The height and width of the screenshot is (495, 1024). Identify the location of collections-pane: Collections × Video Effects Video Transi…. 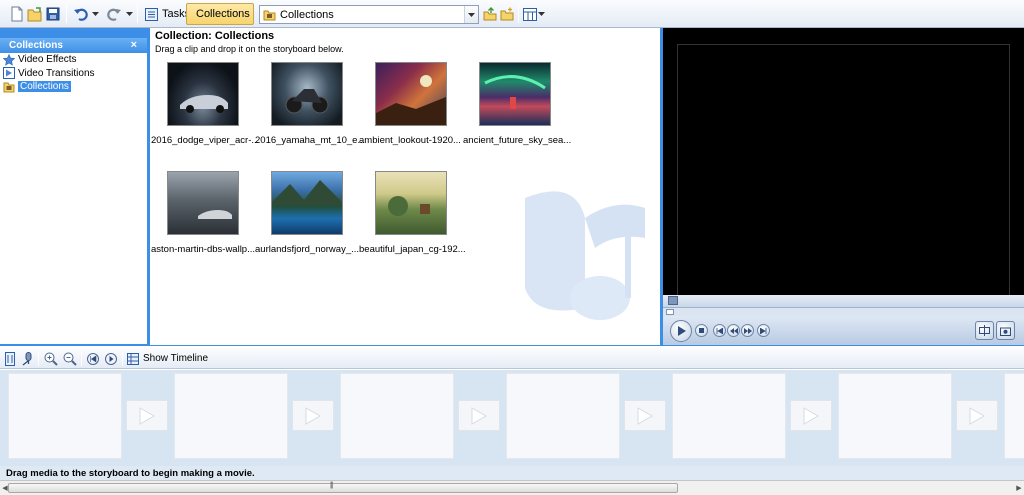
(73, 191).